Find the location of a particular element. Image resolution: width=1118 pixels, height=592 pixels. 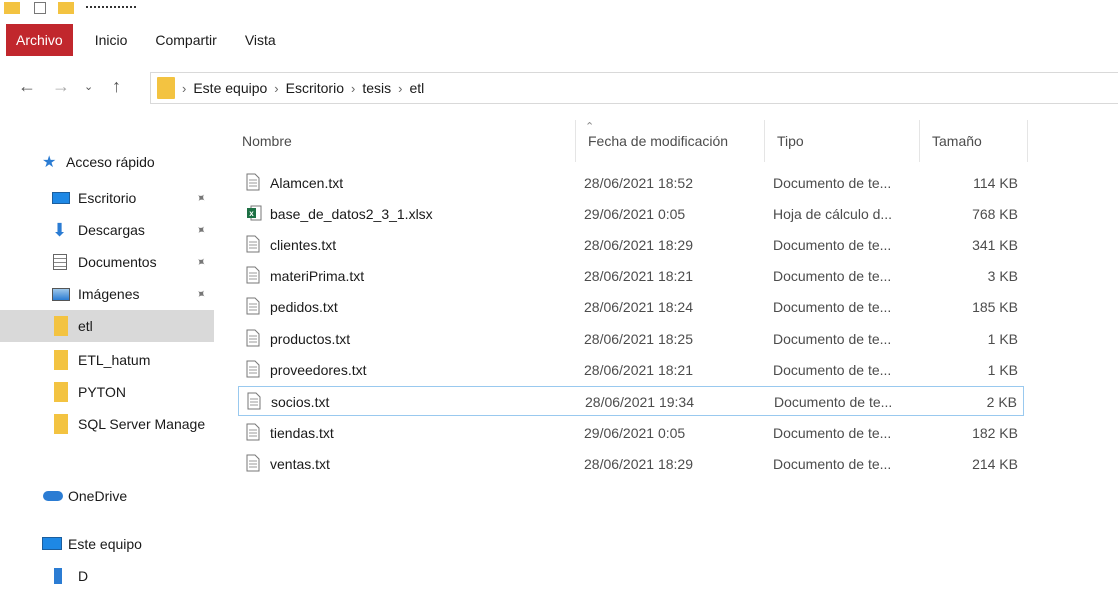

new-folder-icon is located at coordinates (66, 8).